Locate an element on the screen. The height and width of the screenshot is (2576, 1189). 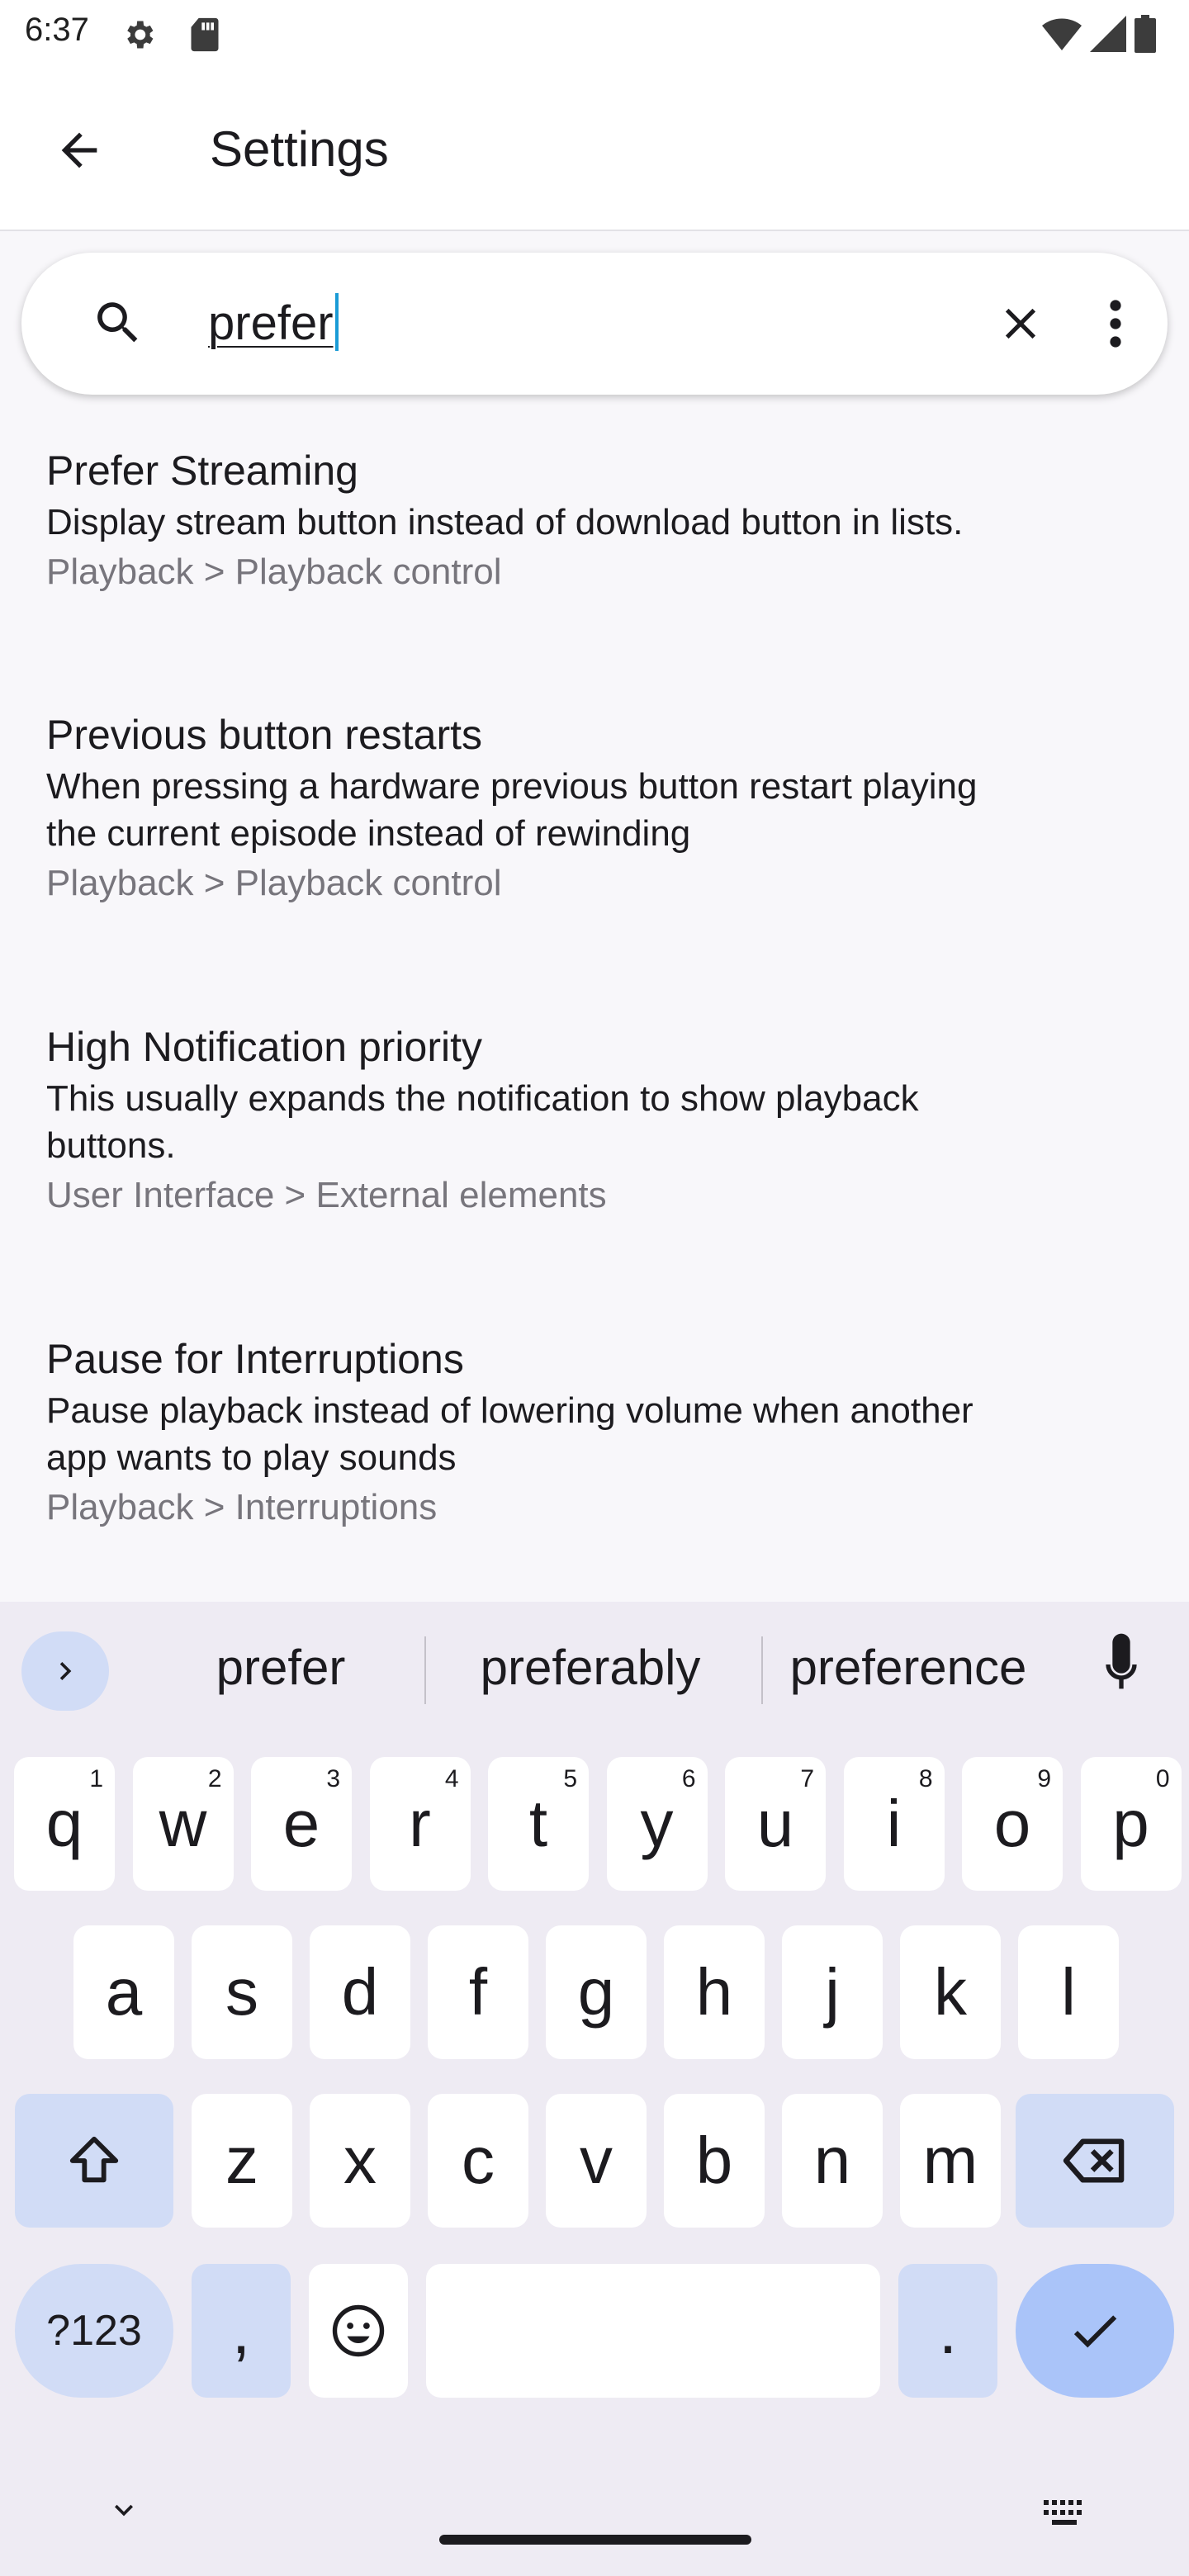
home-handle is located at coordinates (595, 2540).